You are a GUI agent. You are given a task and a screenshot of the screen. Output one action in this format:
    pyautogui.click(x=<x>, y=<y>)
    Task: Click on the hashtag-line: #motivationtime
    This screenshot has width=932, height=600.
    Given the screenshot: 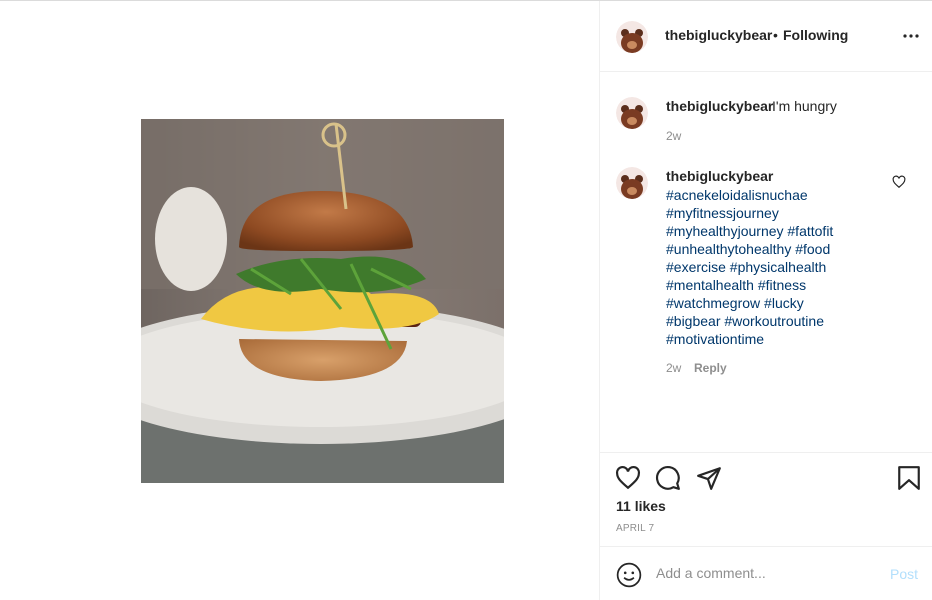 What is the action you would take?
    pyautogui.click(x=786, y=339)
    